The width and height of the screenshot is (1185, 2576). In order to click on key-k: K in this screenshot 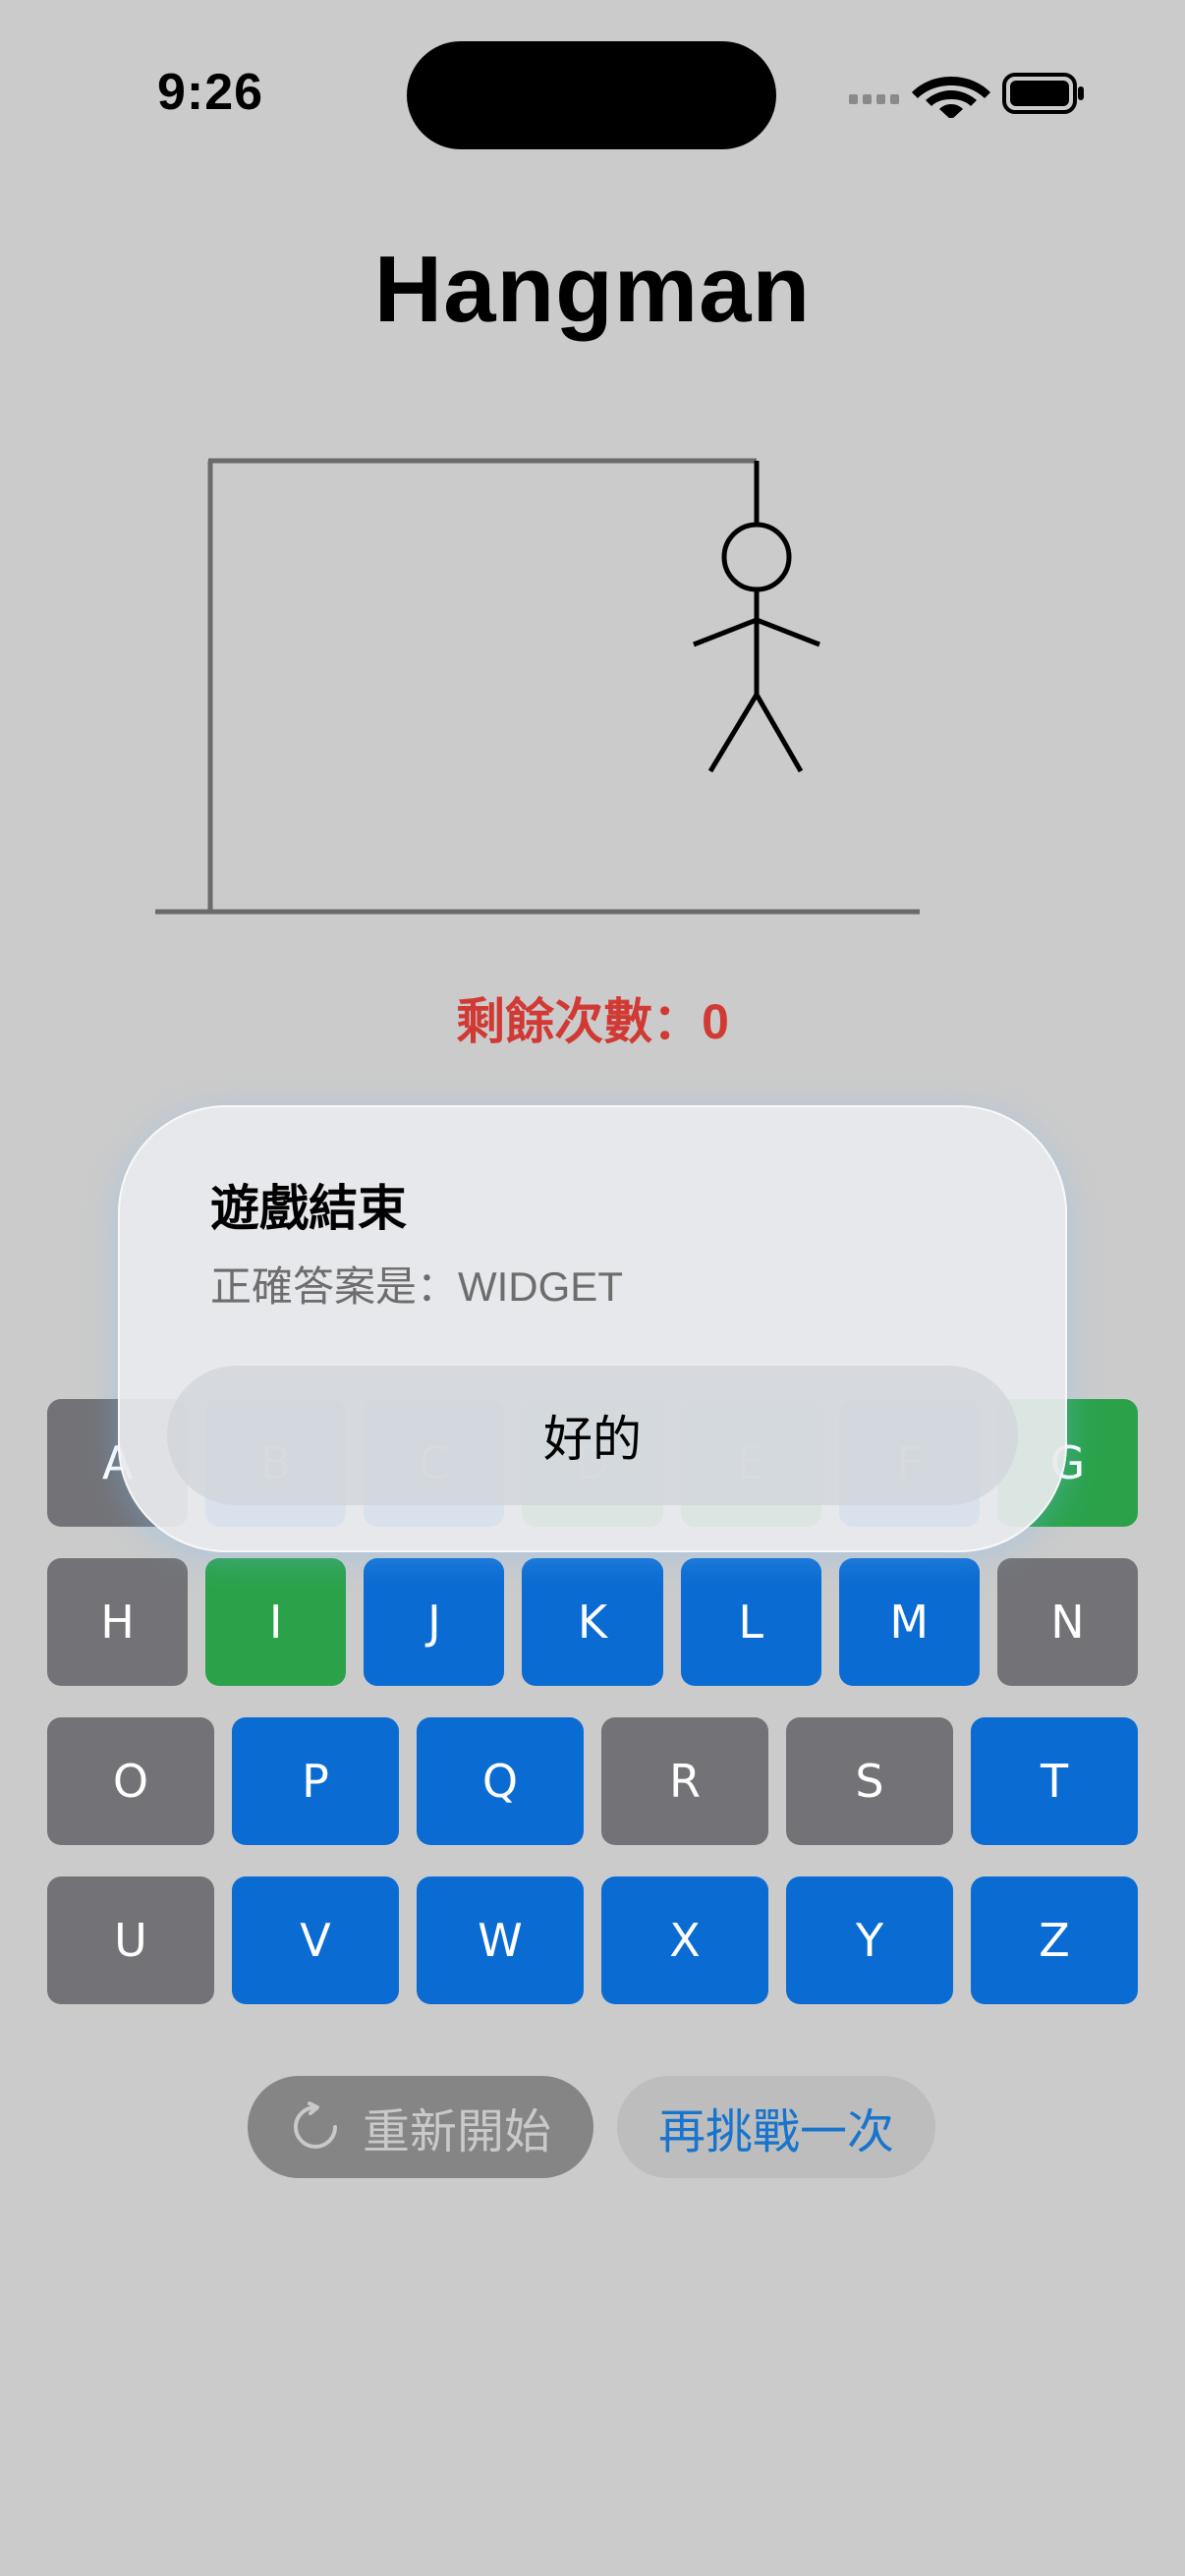, I will do `click(592, 1622)`.